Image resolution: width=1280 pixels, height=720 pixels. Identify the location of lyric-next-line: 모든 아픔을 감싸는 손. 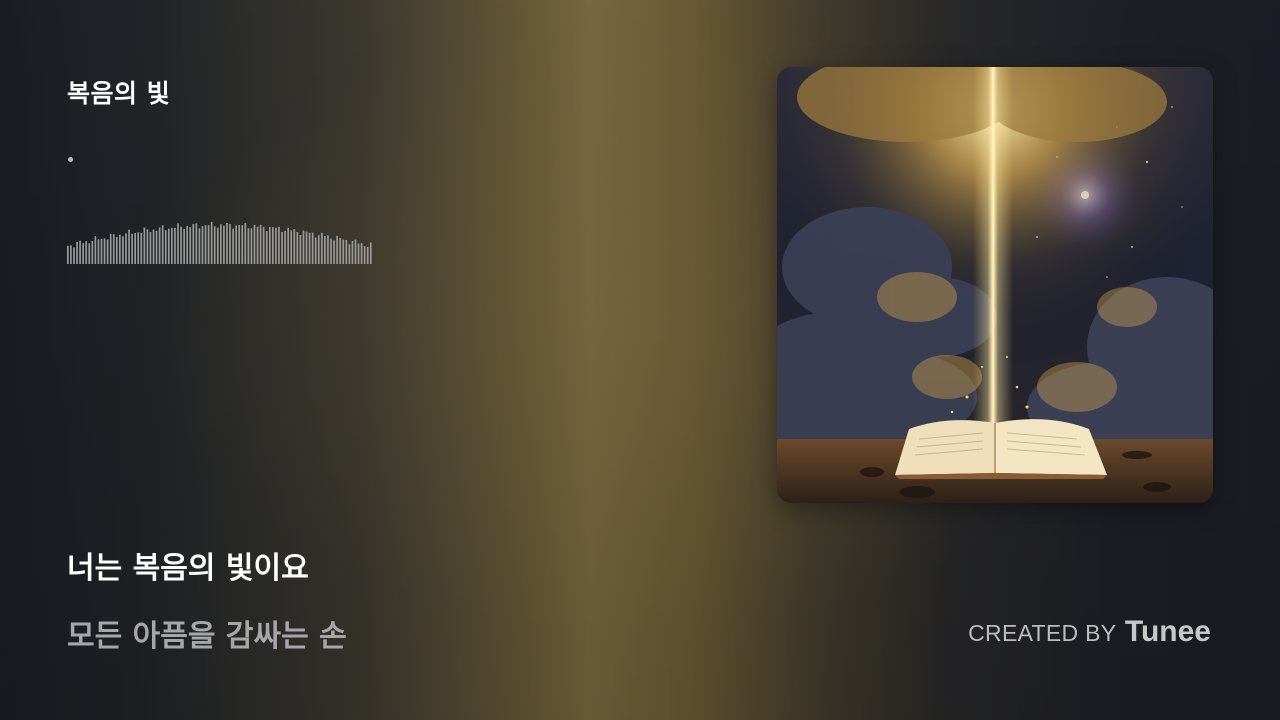
(207, 636).